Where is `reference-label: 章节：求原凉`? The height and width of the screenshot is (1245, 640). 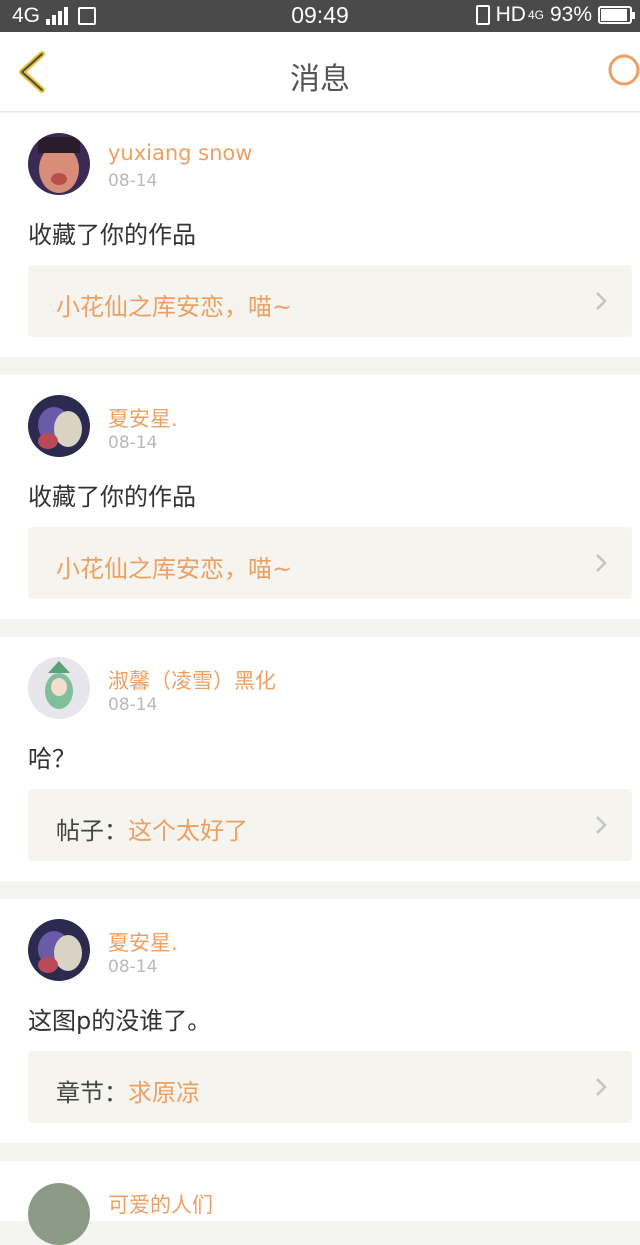 reference-label: 章节：求原凉 is located at coordinates (128, 1090).